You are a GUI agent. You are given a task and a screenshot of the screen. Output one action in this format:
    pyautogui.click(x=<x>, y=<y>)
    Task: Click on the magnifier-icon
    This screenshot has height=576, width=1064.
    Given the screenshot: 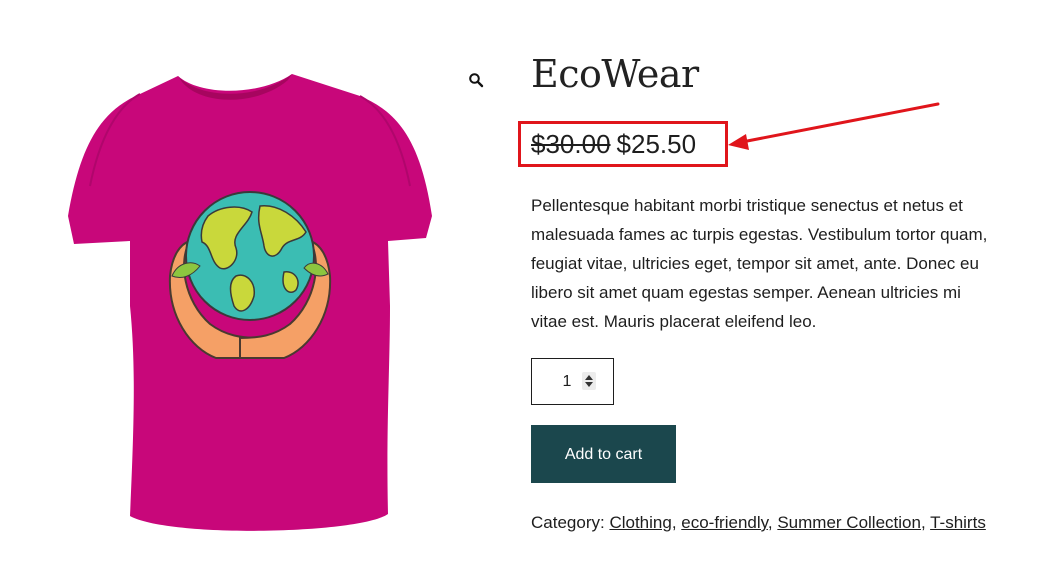 What is the action you would take?
    pyautogui.click(x=476, y=80)
    